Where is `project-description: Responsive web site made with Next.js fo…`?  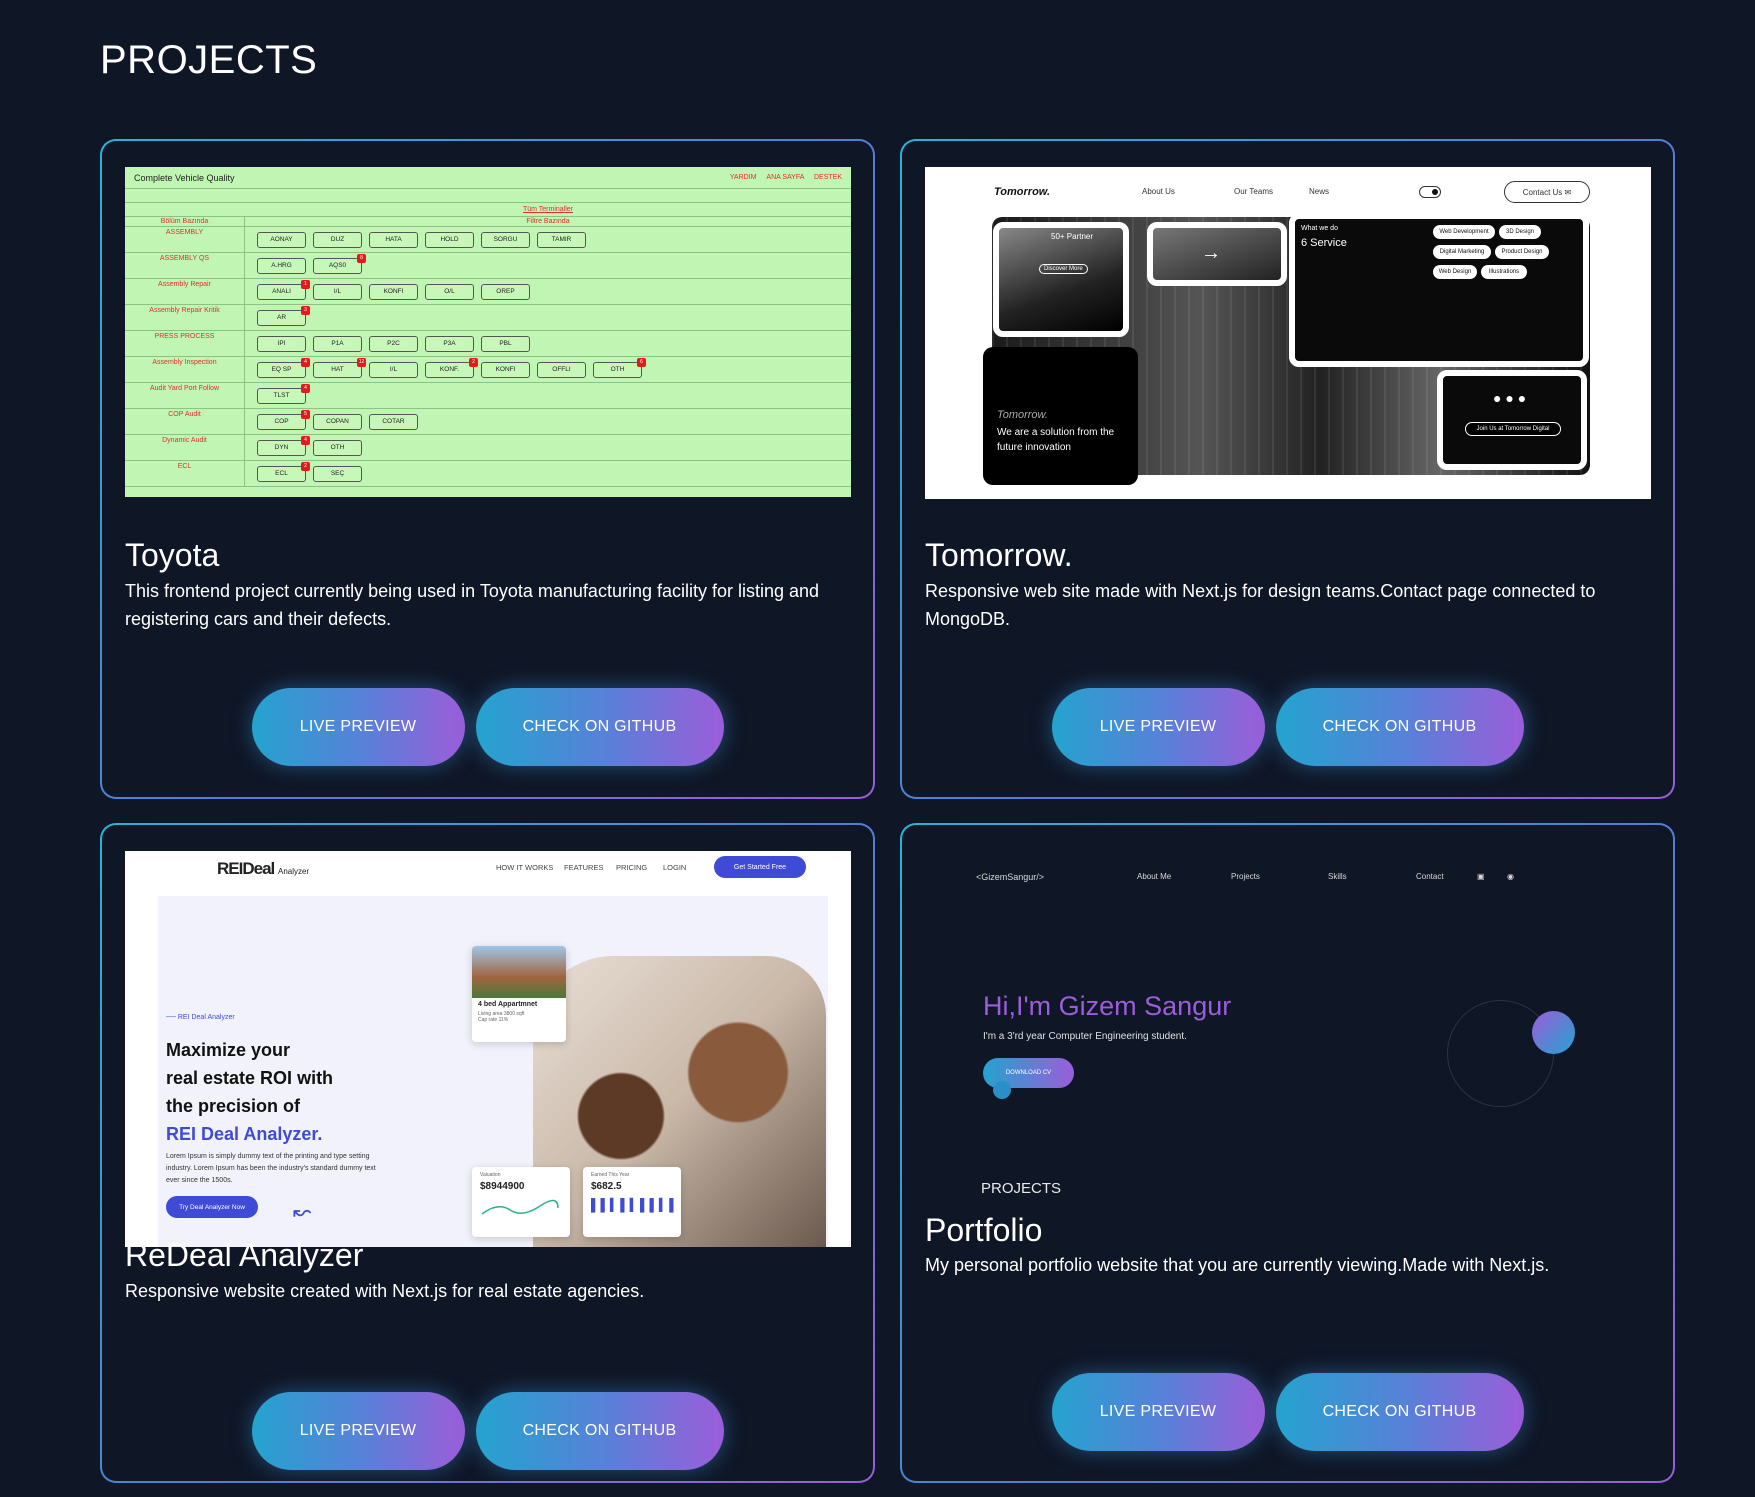 project-description: Responsive web site made with Next.js fo… is located at coordinates (1260, 605).